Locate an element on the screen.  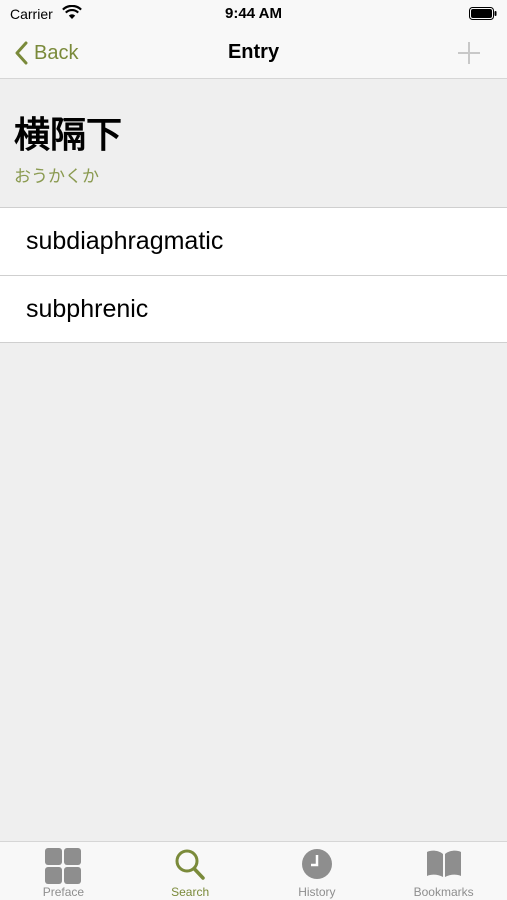
tab-label: History is located at coordinates (317, 892).